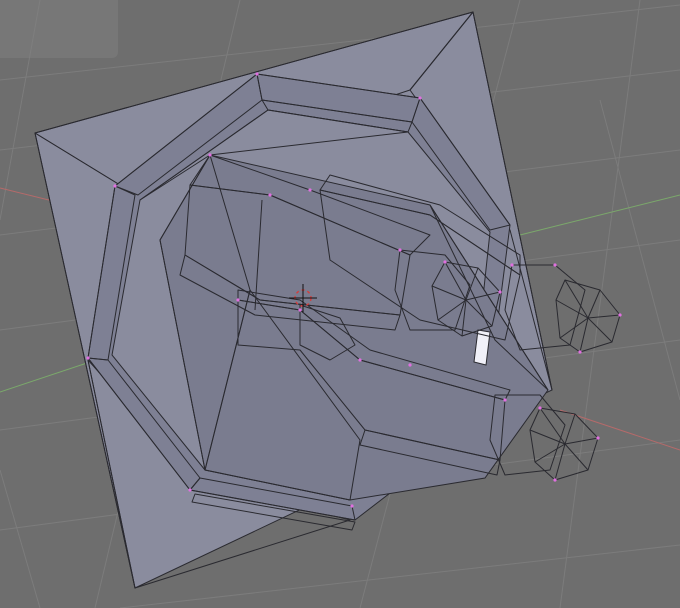  What do you see at coordinates (45, 377) in the screenshot?
I see `y-axis-line` at bounding box center [45, 377].